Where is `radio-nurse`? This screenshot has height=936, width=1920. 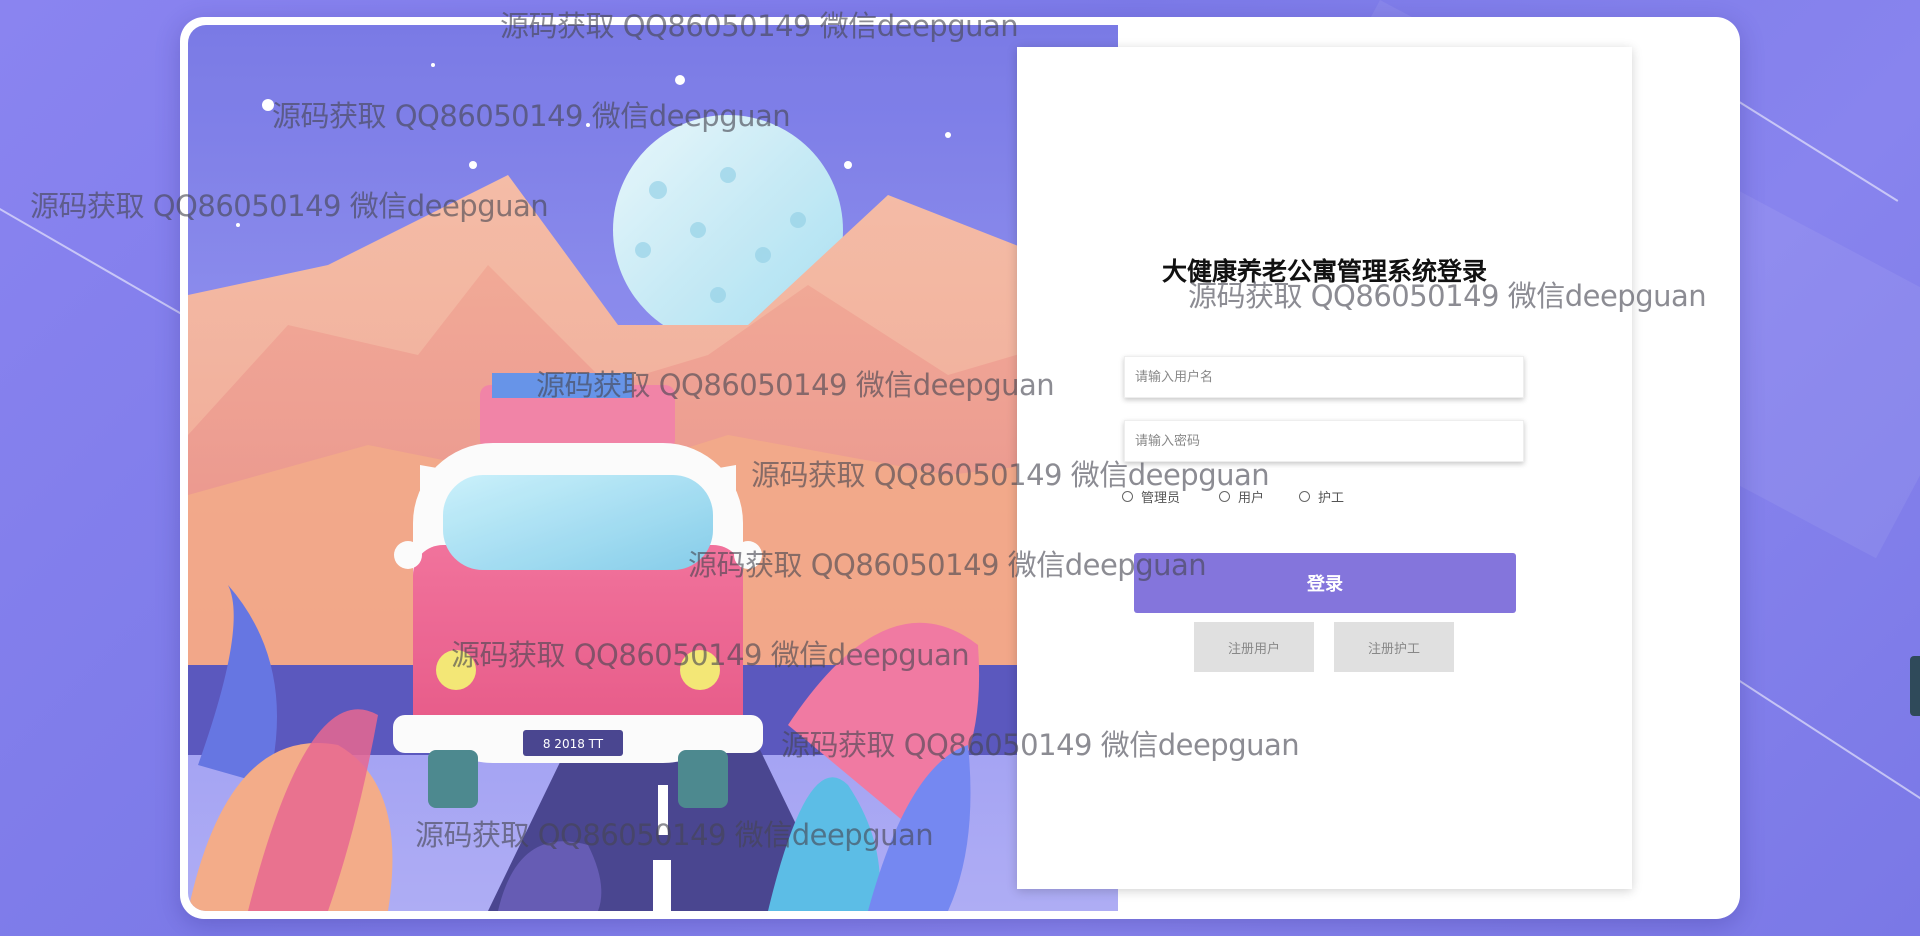 radio-nurse is located at coordinates (1304, 496).